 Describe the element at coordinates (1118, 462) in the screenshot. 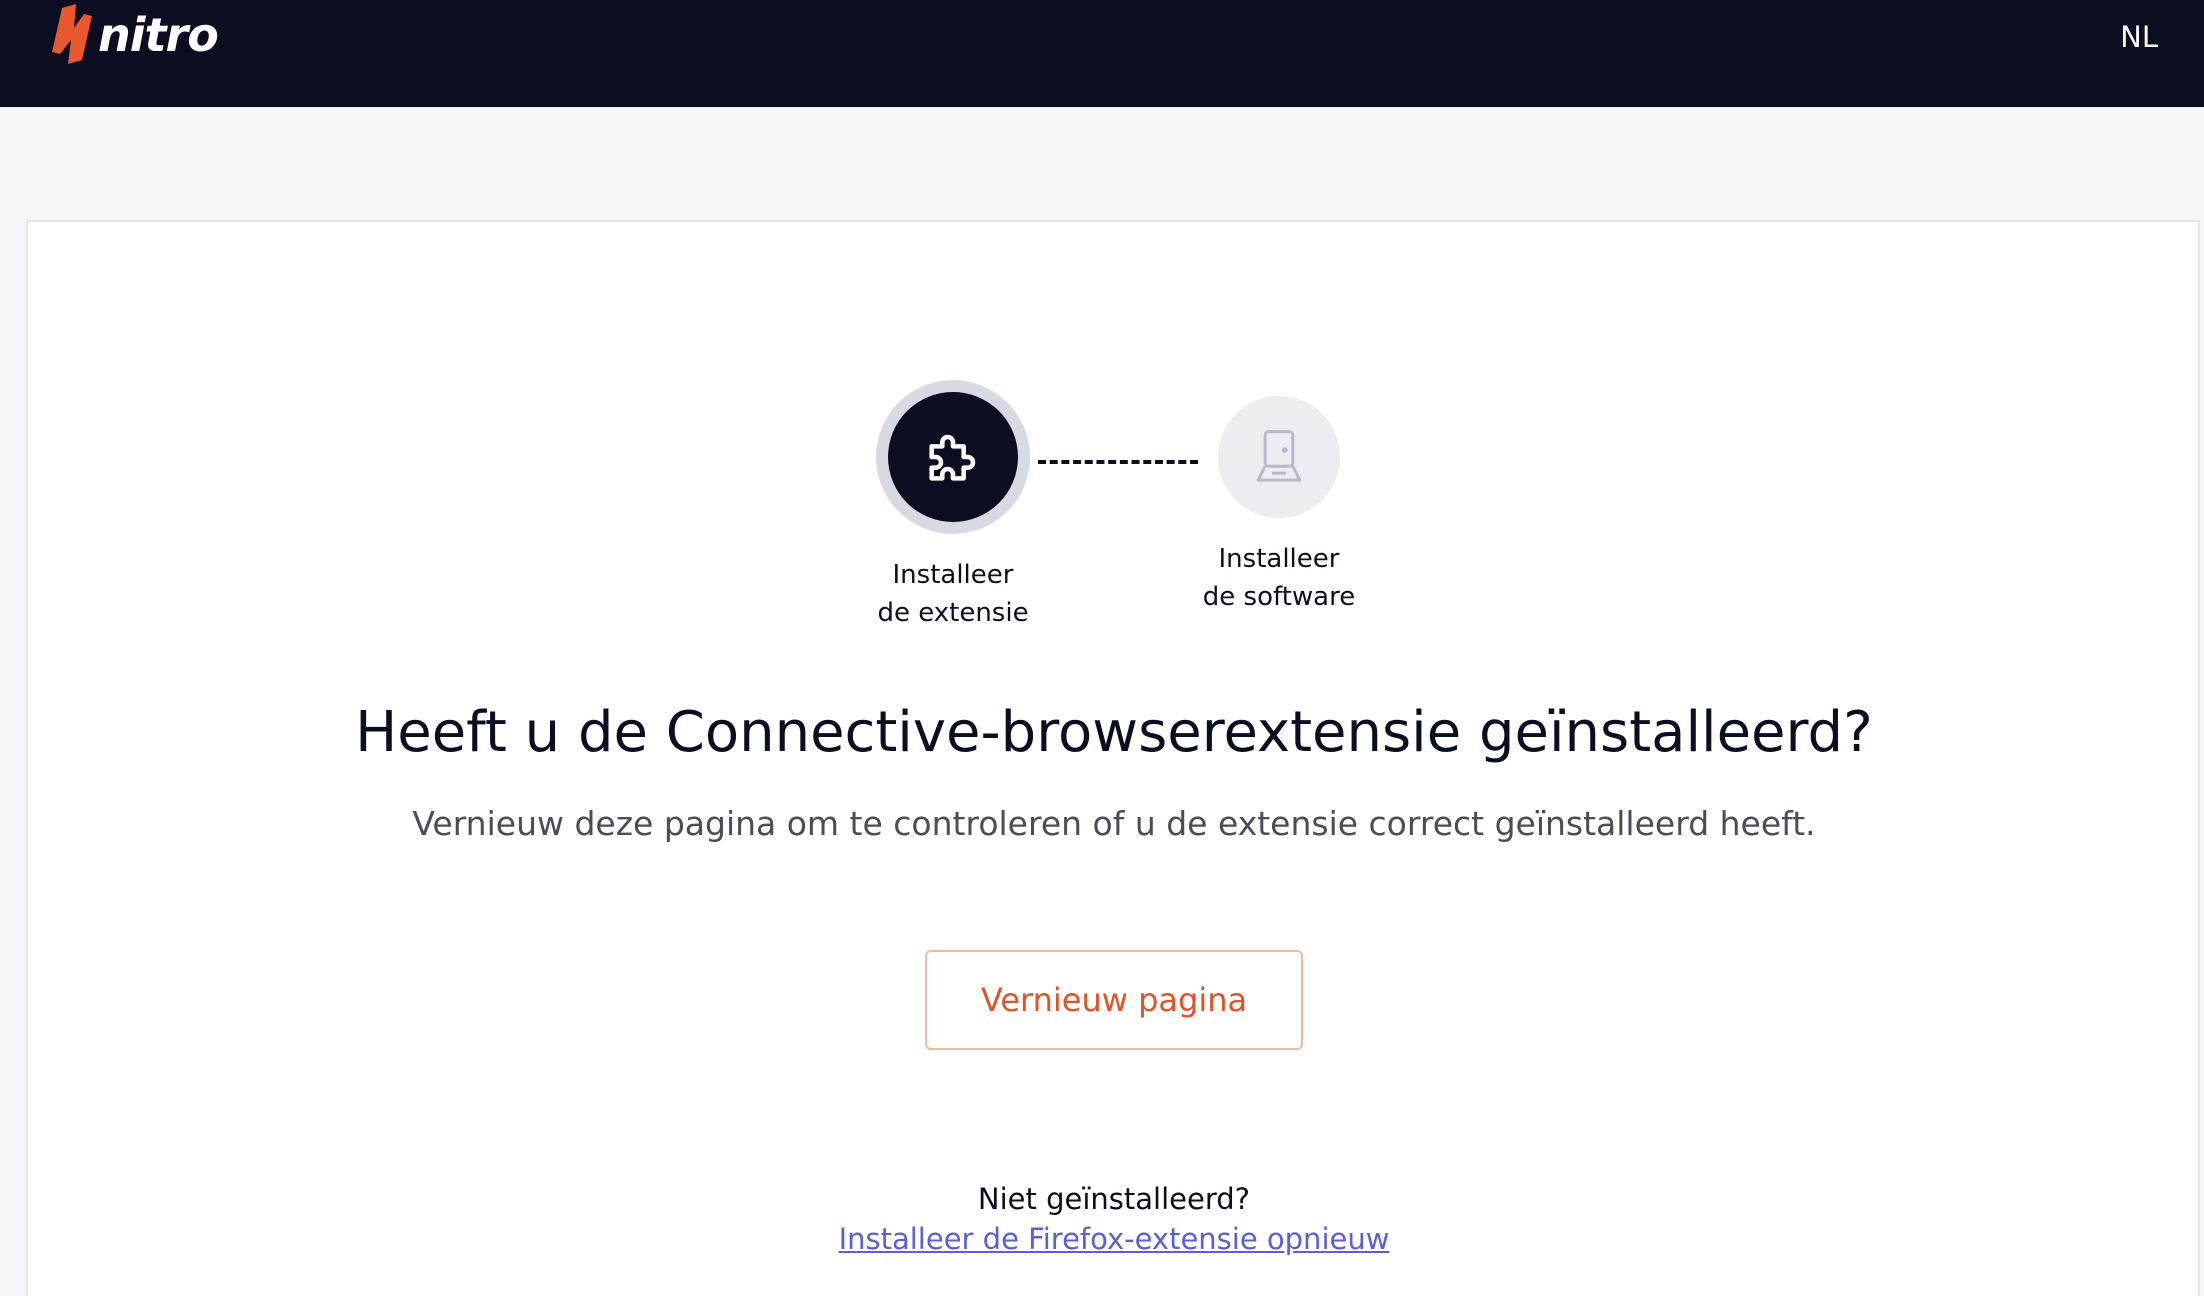

I see `step-connector` at that location.